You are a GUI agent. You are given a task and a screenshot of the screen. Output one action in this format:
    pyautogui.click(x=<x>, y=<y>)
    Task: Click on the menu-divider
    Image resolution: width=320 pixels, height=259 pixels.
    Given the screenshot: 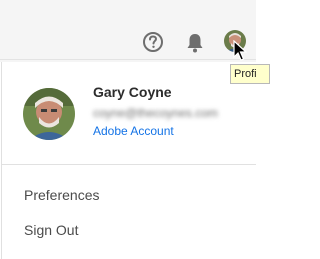 What is the action you would take?
    pyautogui.click(x=129, y=164)
    